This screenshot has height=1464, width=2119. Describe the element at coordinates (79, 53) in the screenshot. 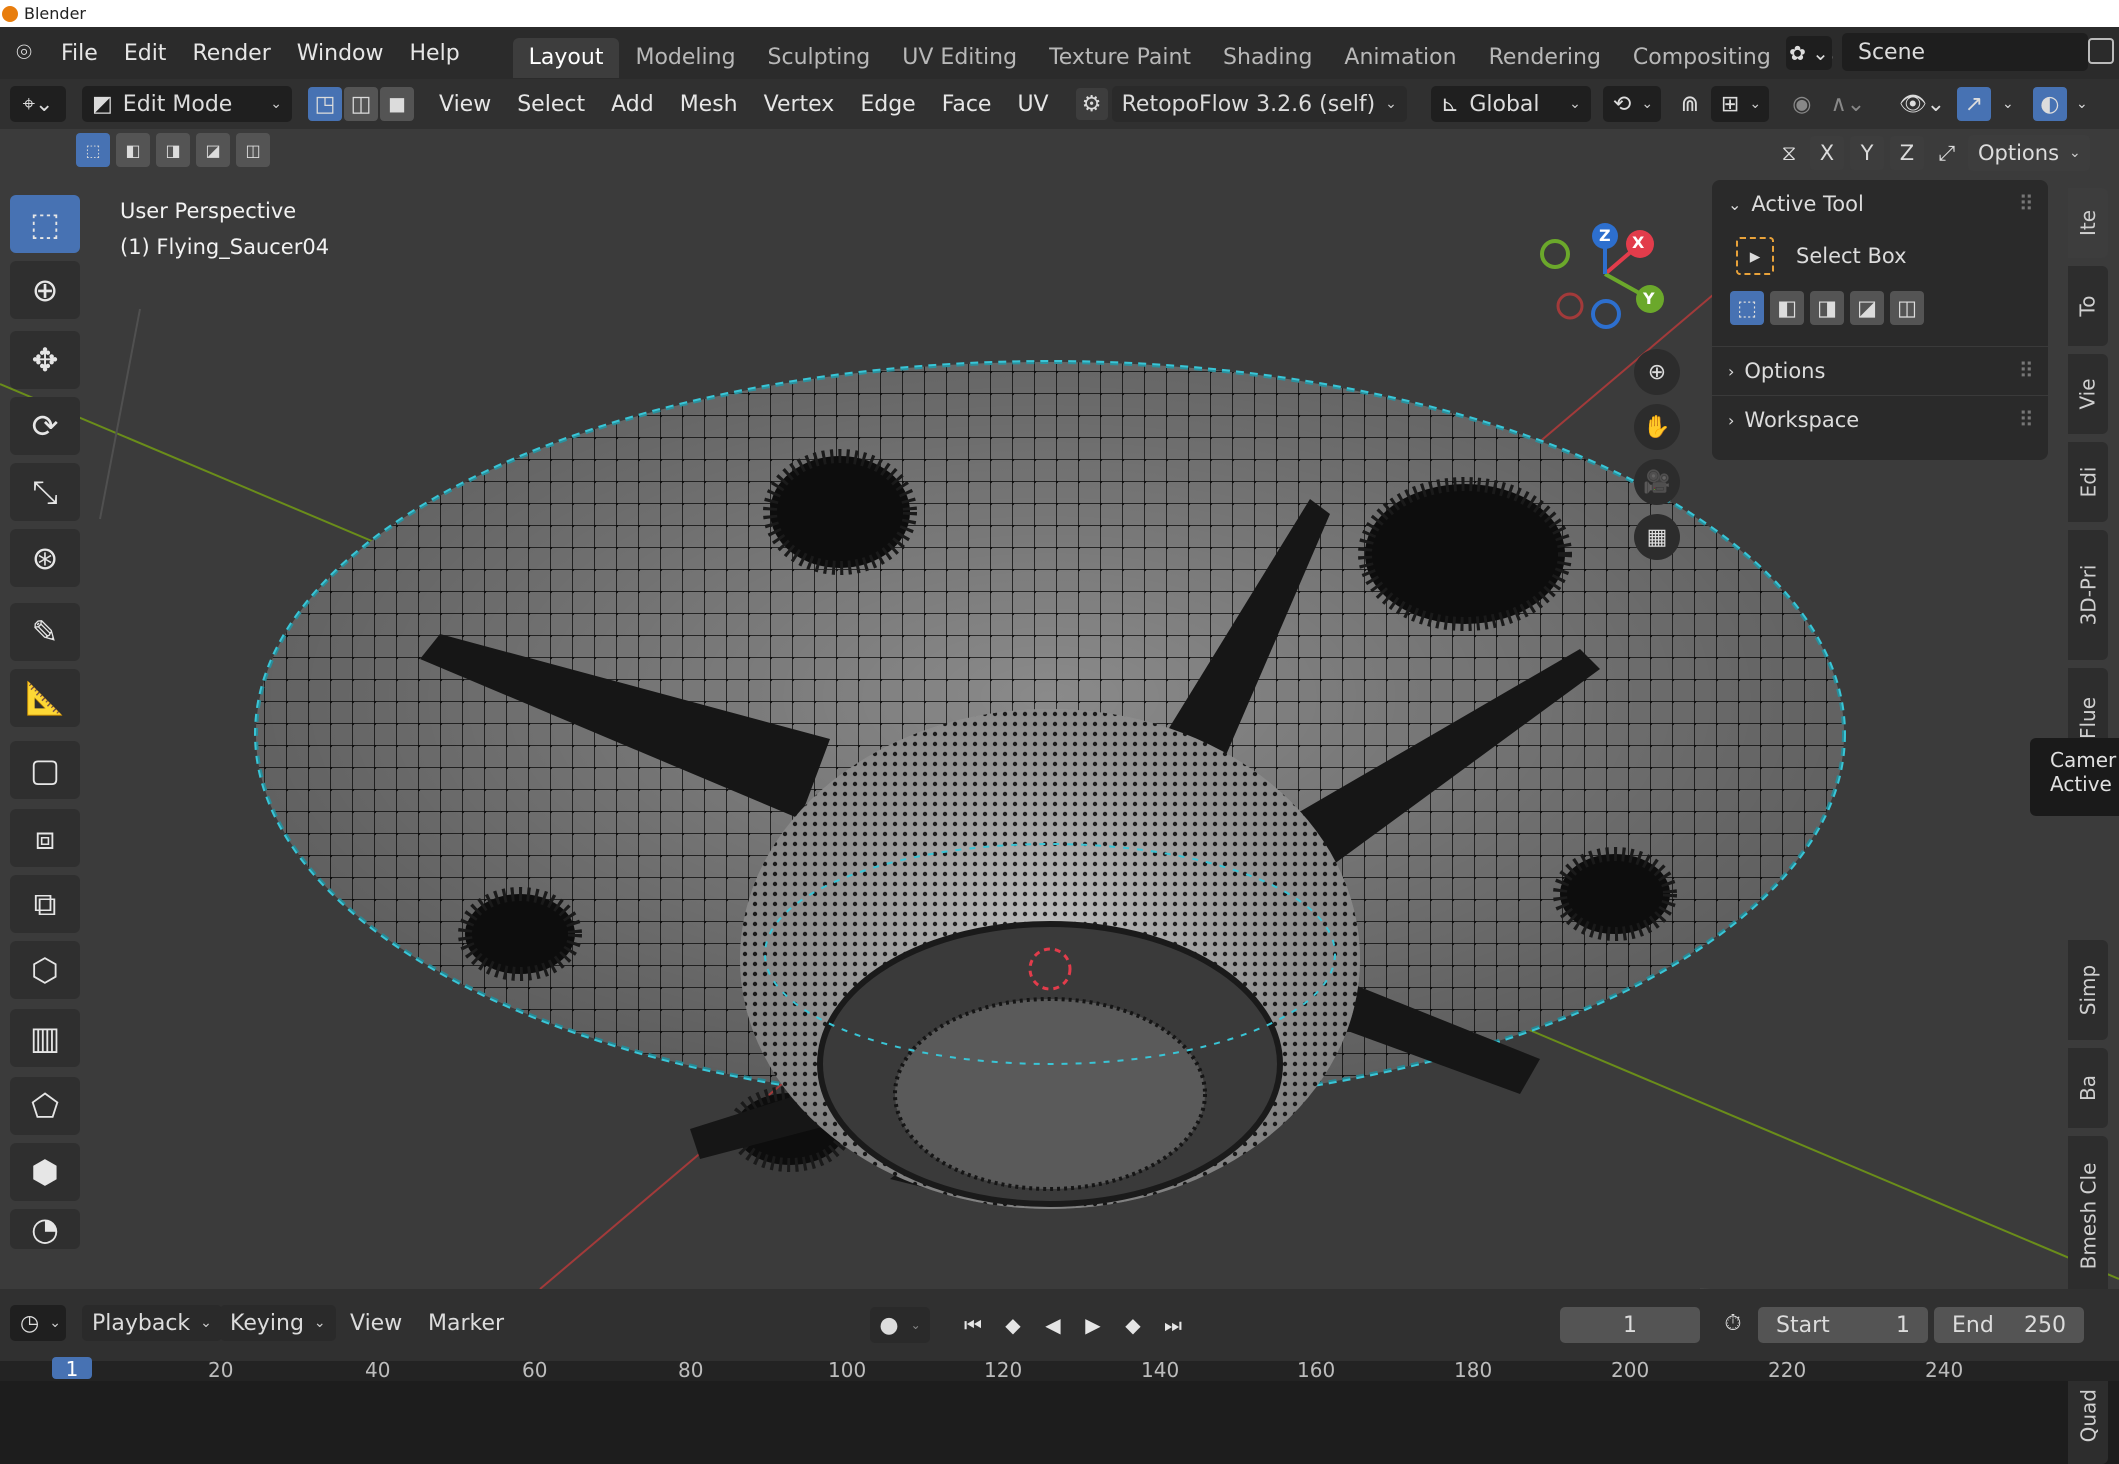

I see `menu-file: File` at that location.